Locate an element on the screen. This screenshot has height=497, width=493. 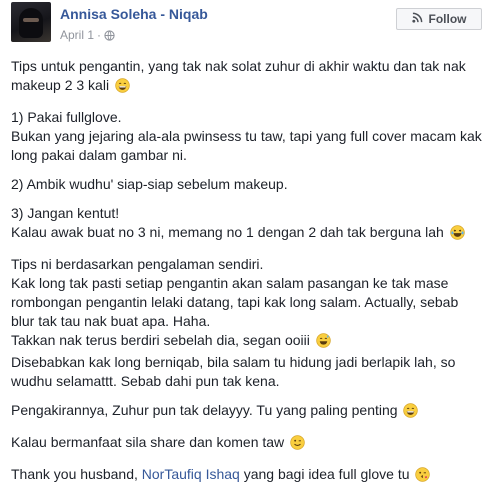
post-text-line: long pakai dalam gambar ni. is located at coordinates (246, 155).